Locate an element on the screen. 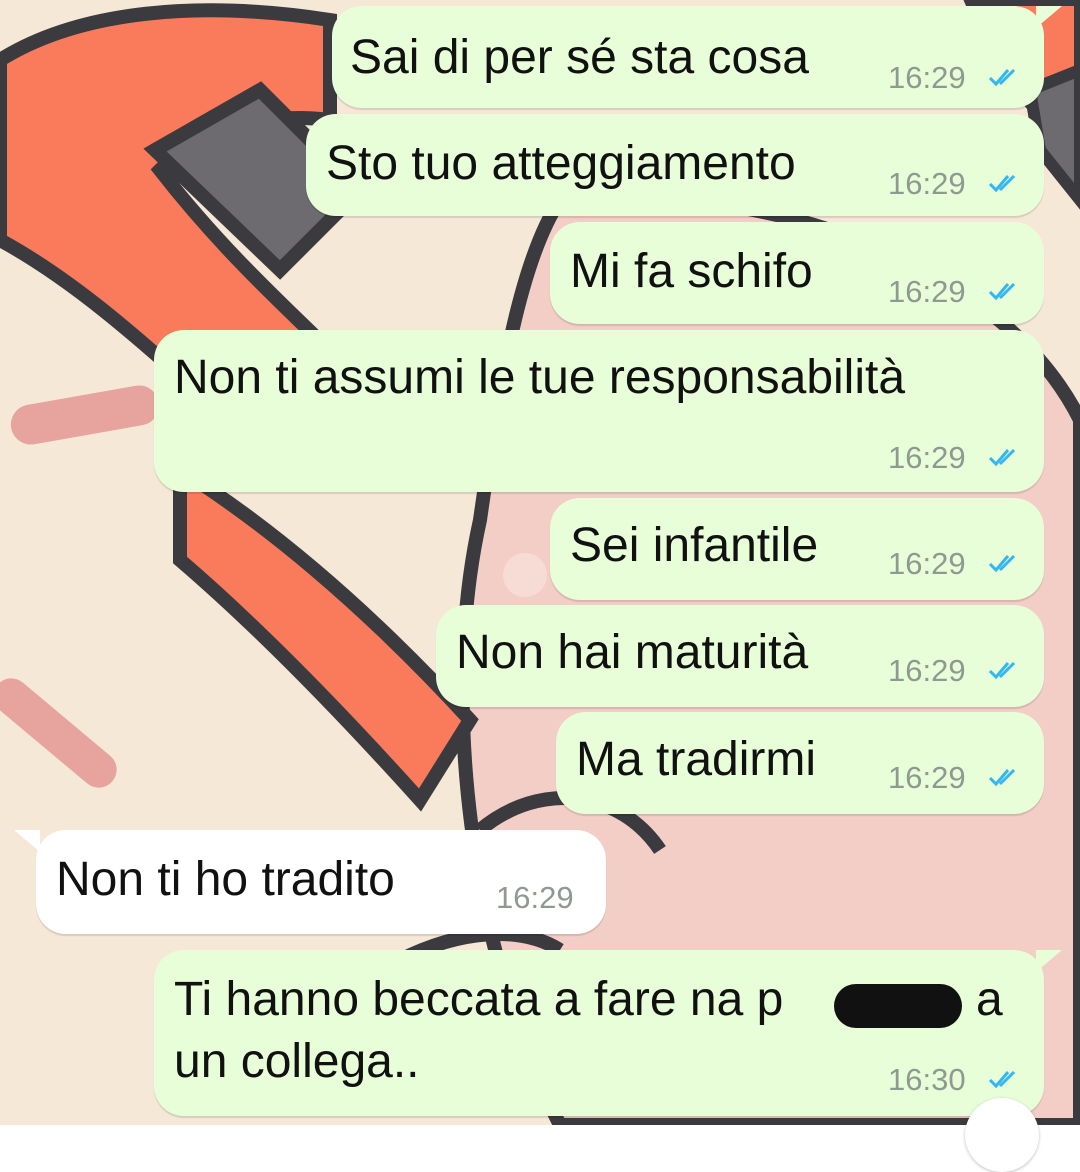  message-text: Sei infantile is located at coordinates (694, 545).